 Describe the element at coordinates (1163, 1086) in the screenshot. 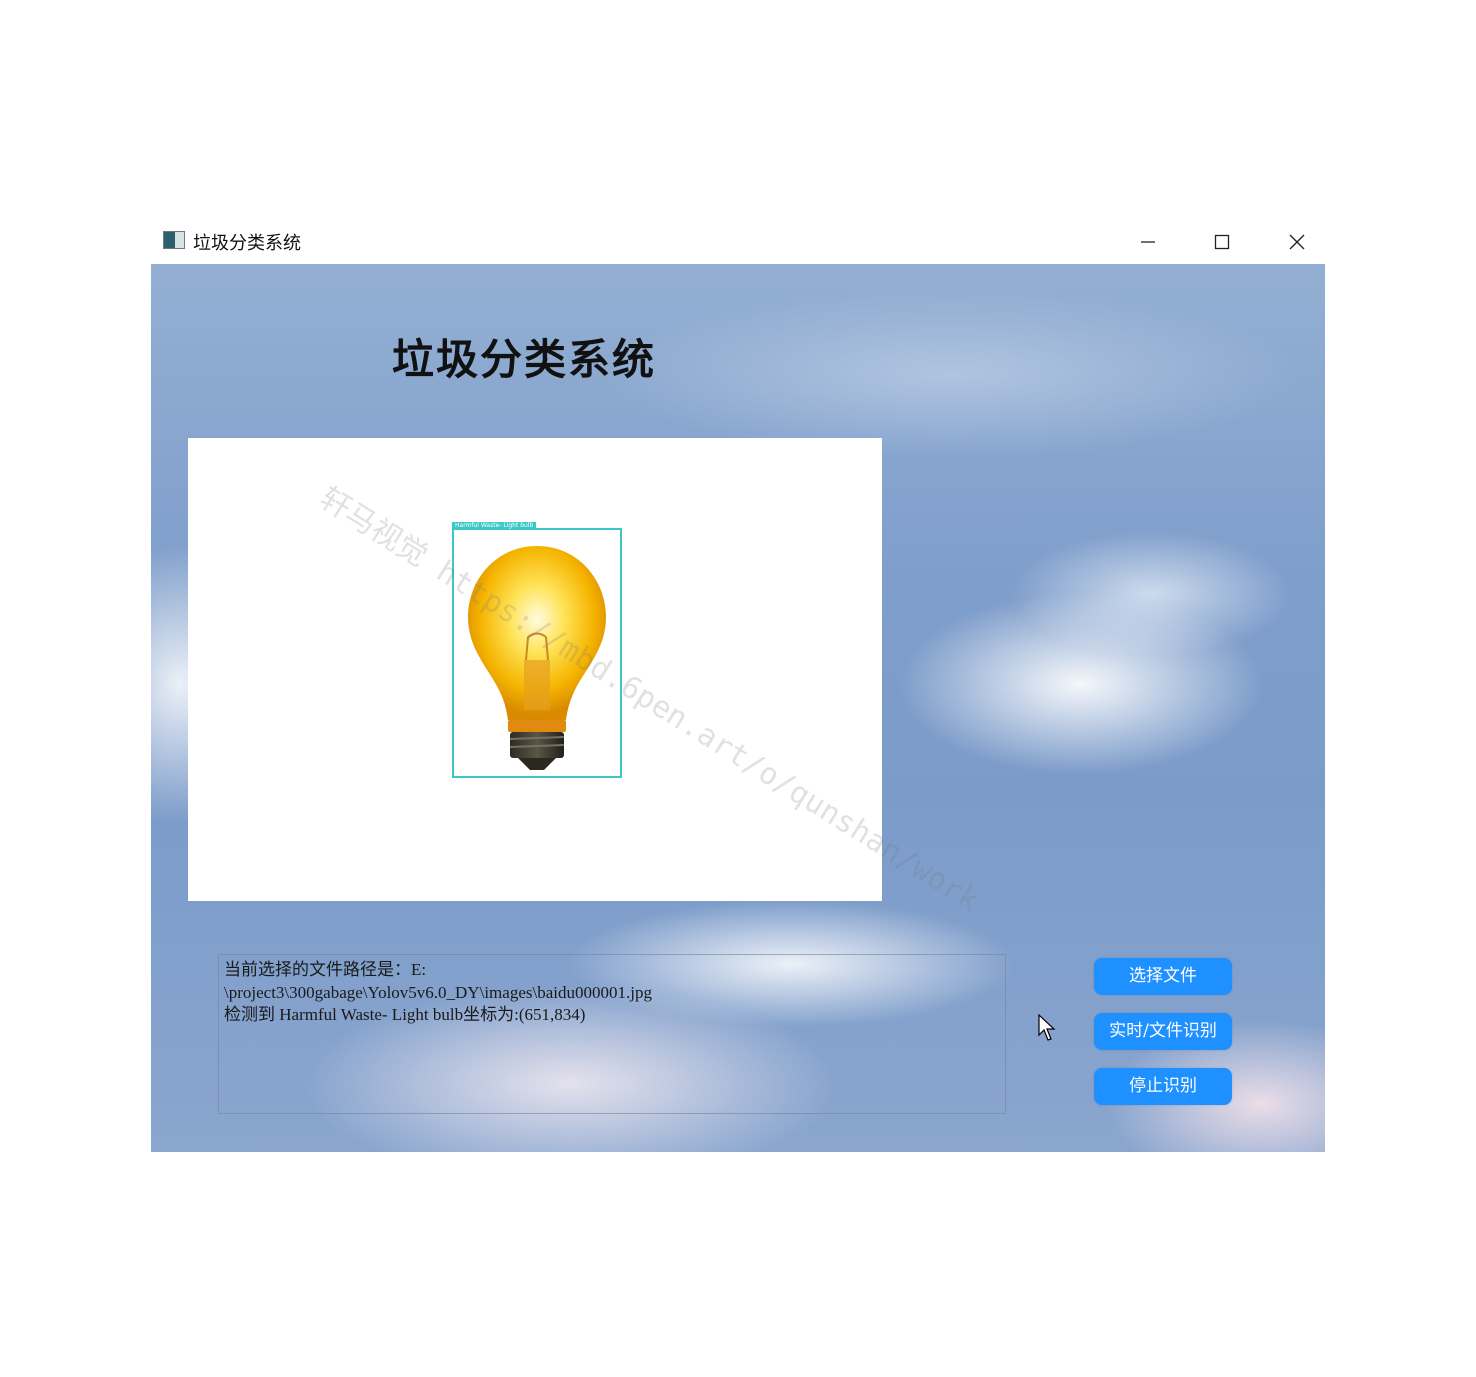

I see `stop-detect-button: 停止识别` at that location.